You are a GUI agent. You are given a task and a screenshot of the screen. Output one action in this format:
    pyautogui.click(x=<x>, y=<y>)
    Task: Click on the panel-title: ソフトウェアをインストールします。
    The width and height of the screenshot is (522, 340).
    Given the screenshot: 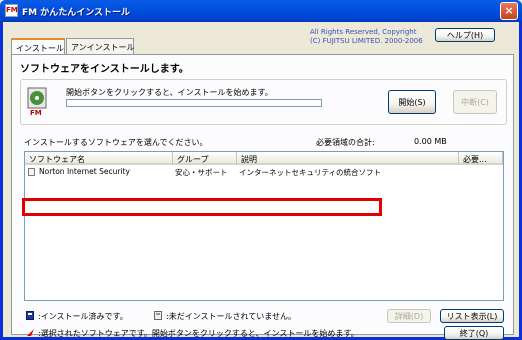 What is the action you would take?
    pyautogui.click(x=104, y=69)
    